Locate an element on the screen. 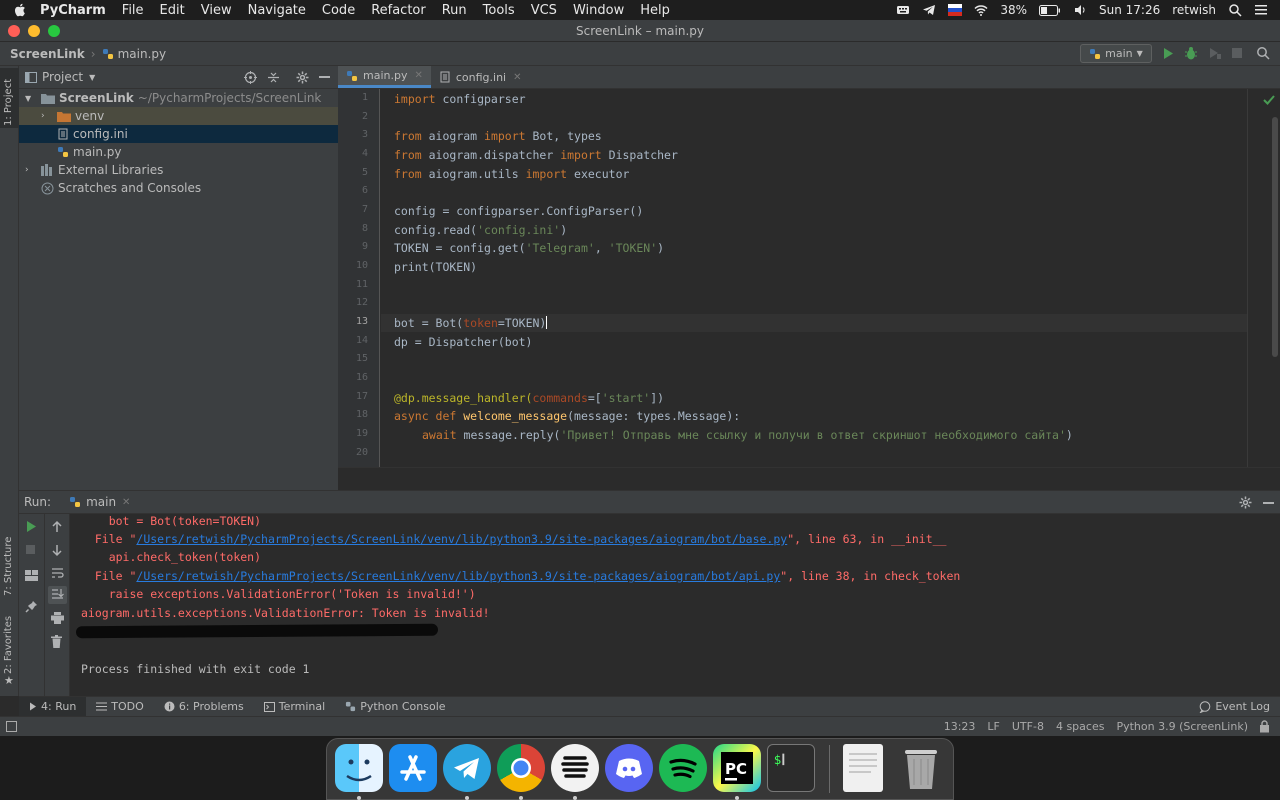  menu-vcs: VCS is located at coordinates (544, 10).